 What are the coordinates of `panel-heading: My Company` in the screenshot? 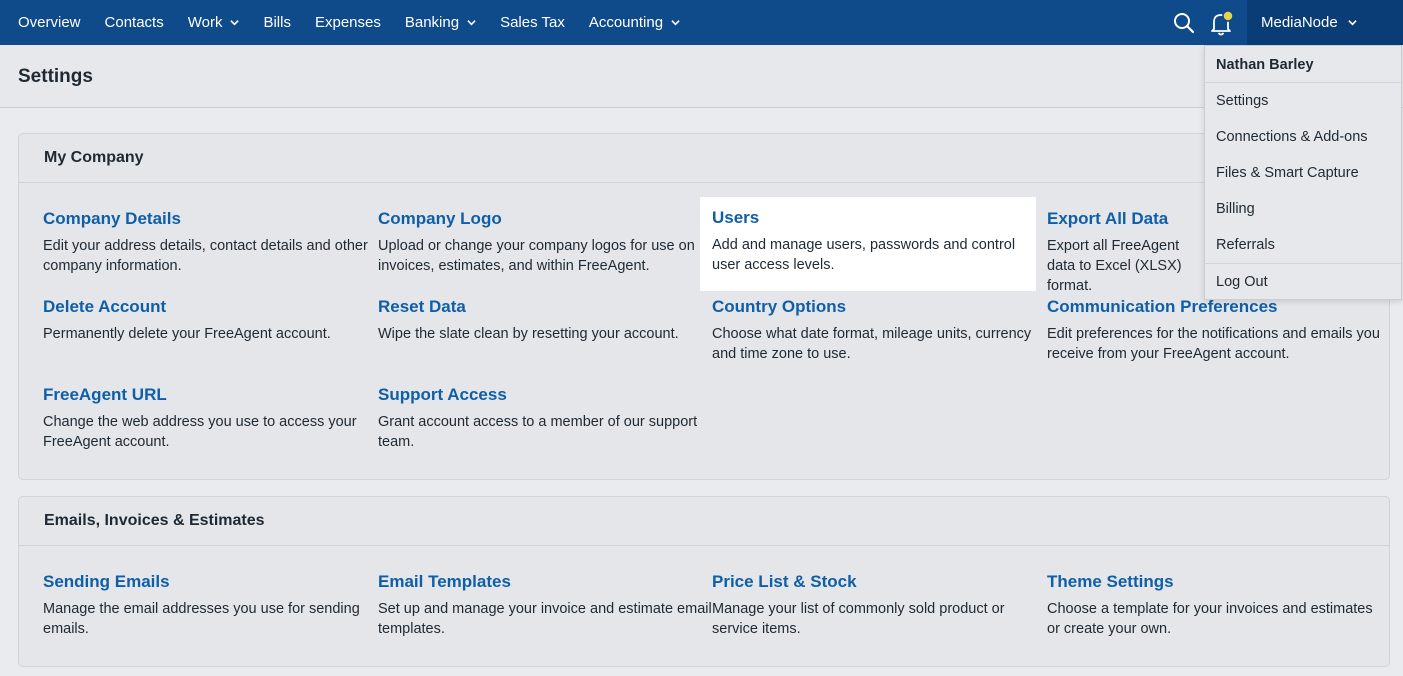 It's located at (704, 158).